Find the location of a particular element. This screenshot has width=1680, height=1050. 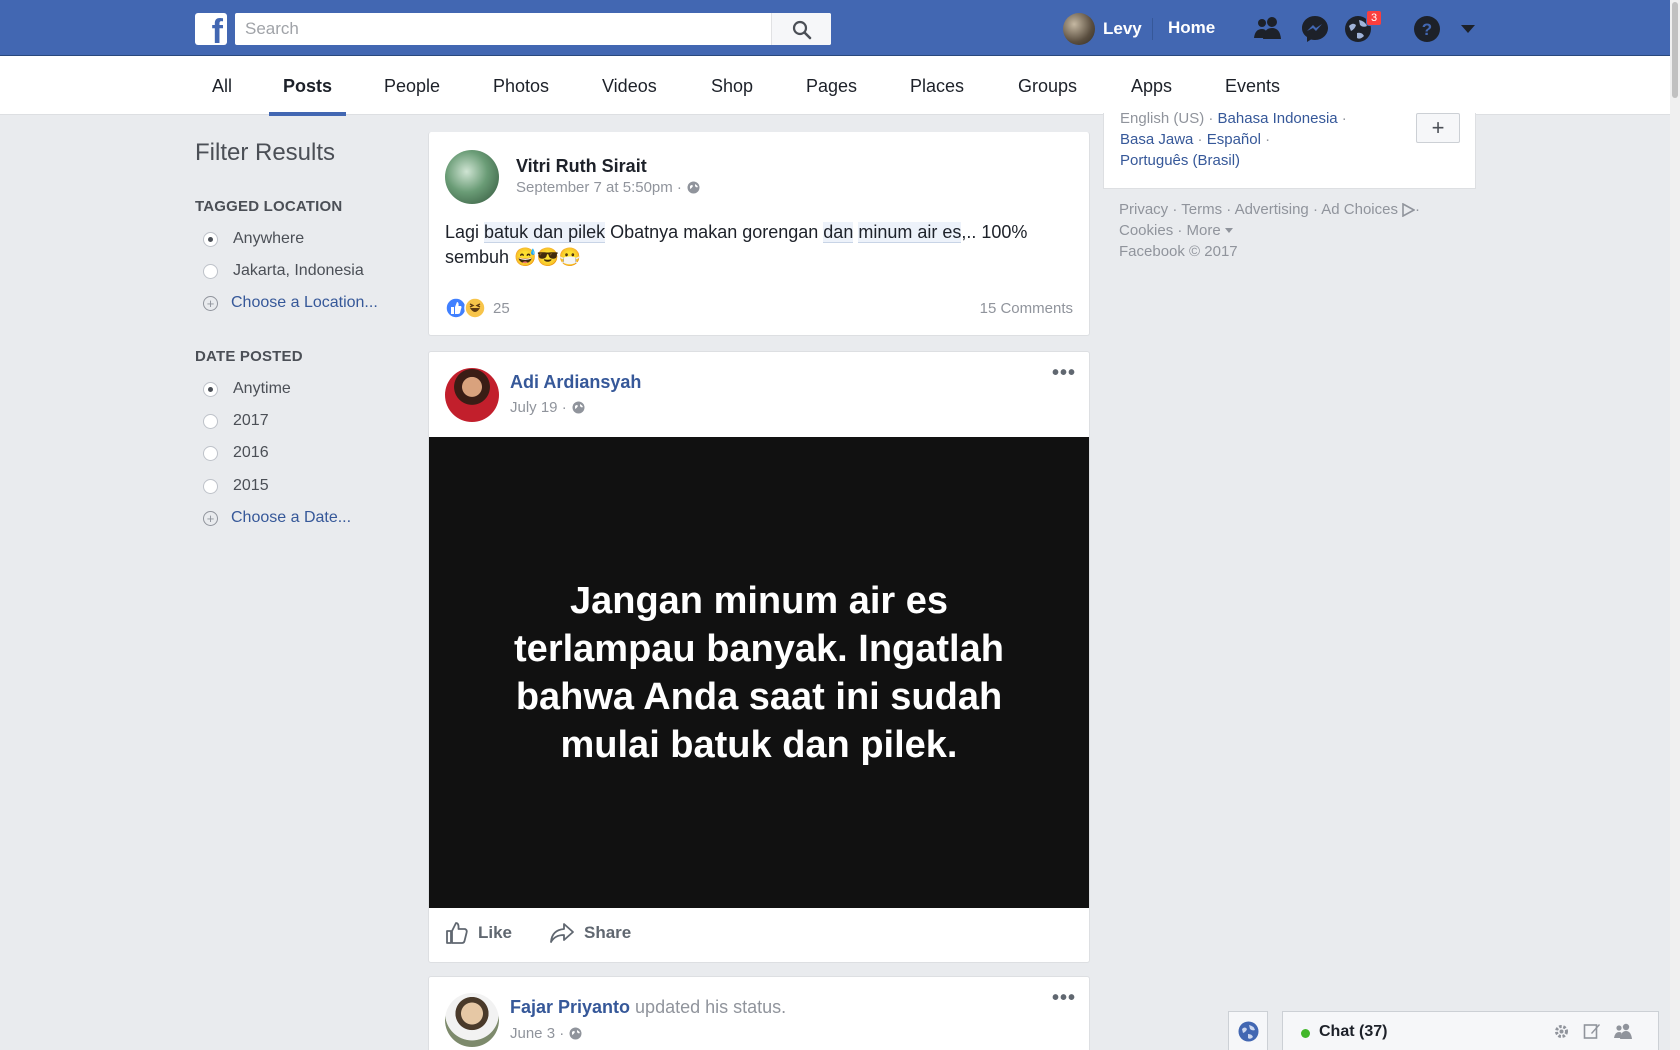

tab-events: Events is located at coordinates (1252, 86).